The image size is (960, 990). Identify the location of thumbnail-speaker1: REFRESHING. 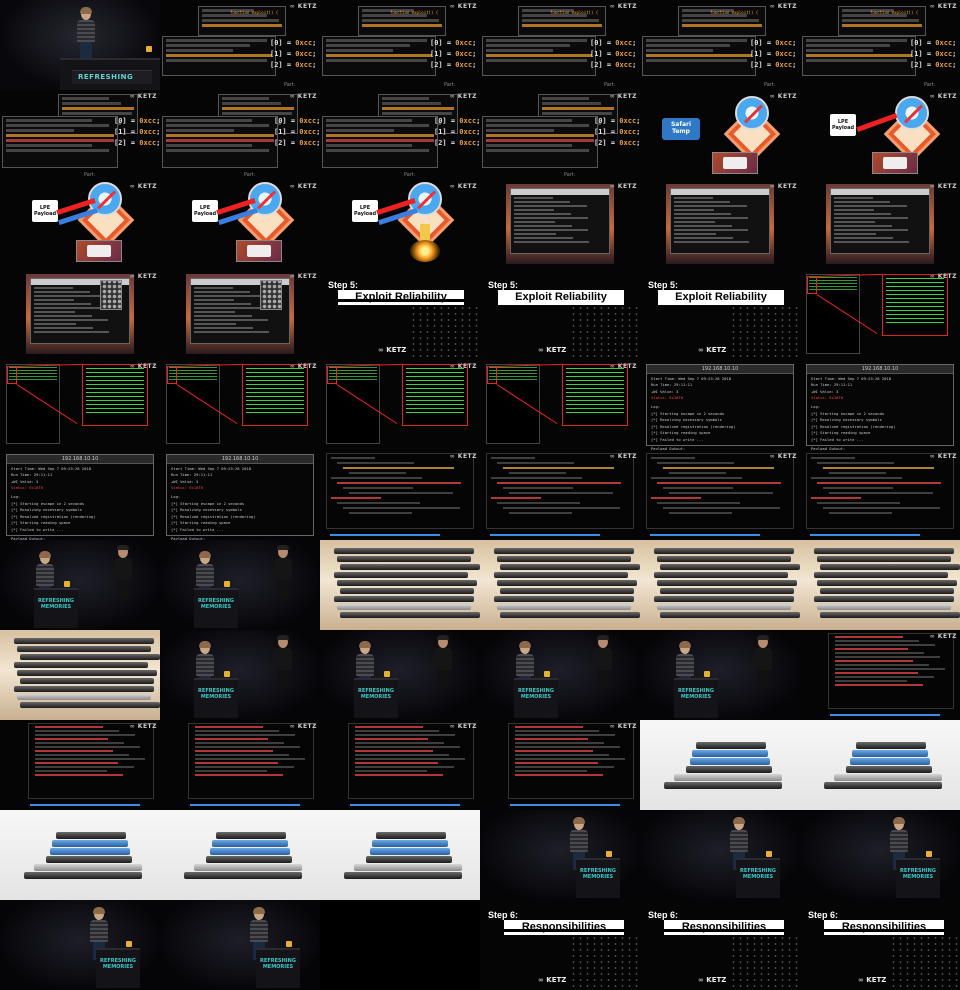
(80, 45).